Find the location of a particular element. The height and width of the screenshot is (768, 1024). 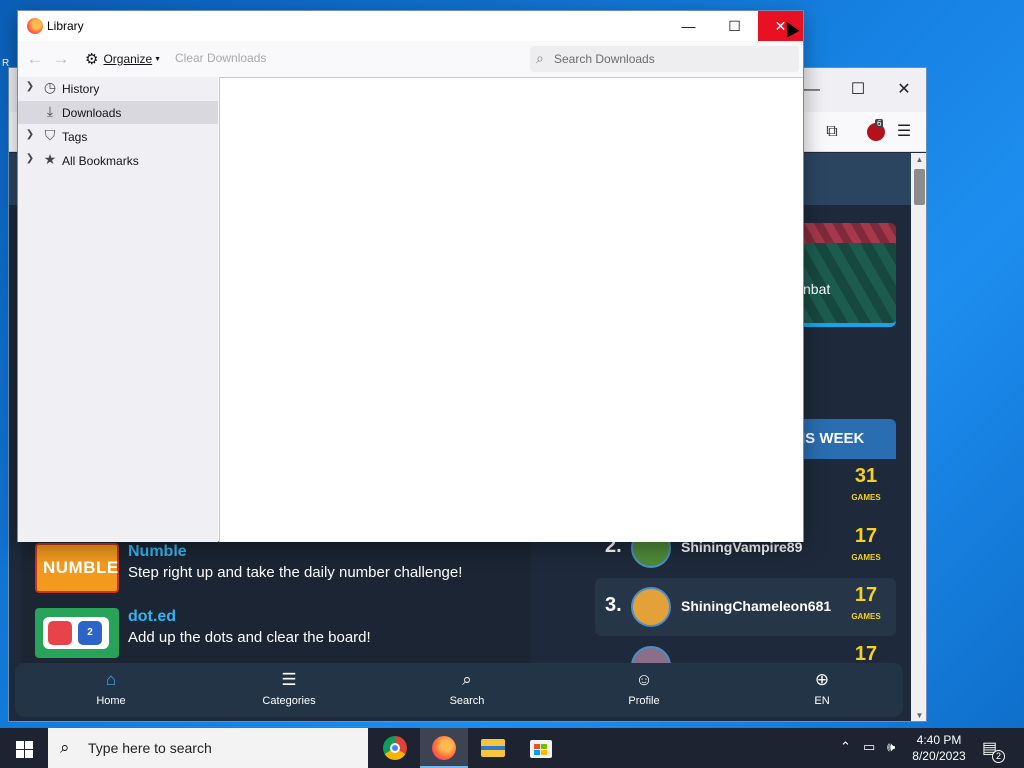

search-downloads-box: ⌕ is located at coordinates (664, 59).